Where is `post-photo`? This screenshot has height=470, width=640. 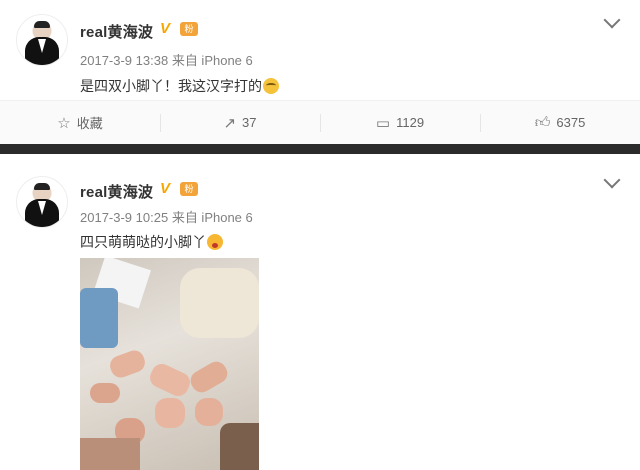
post-photo is located at coordinates (169, 364).